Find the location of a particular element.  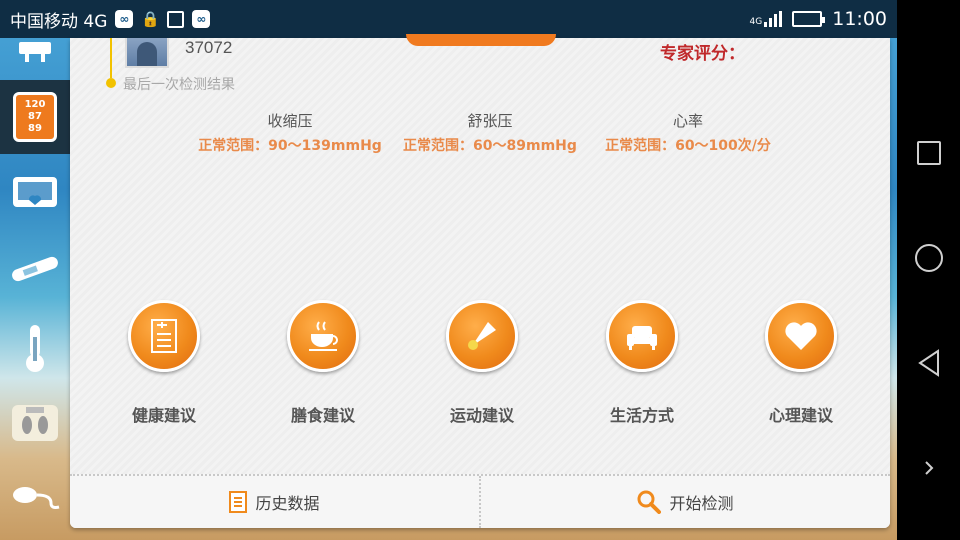

tile-health-advice: 健康建议 is located at coordinates (164, 363).